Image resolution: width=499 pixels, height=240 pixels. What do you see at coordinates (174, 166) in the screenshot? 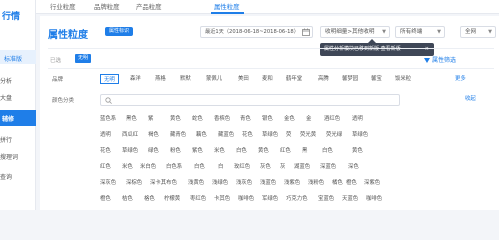
I see `color-option: 白色系` at bounding box center [174, 166].